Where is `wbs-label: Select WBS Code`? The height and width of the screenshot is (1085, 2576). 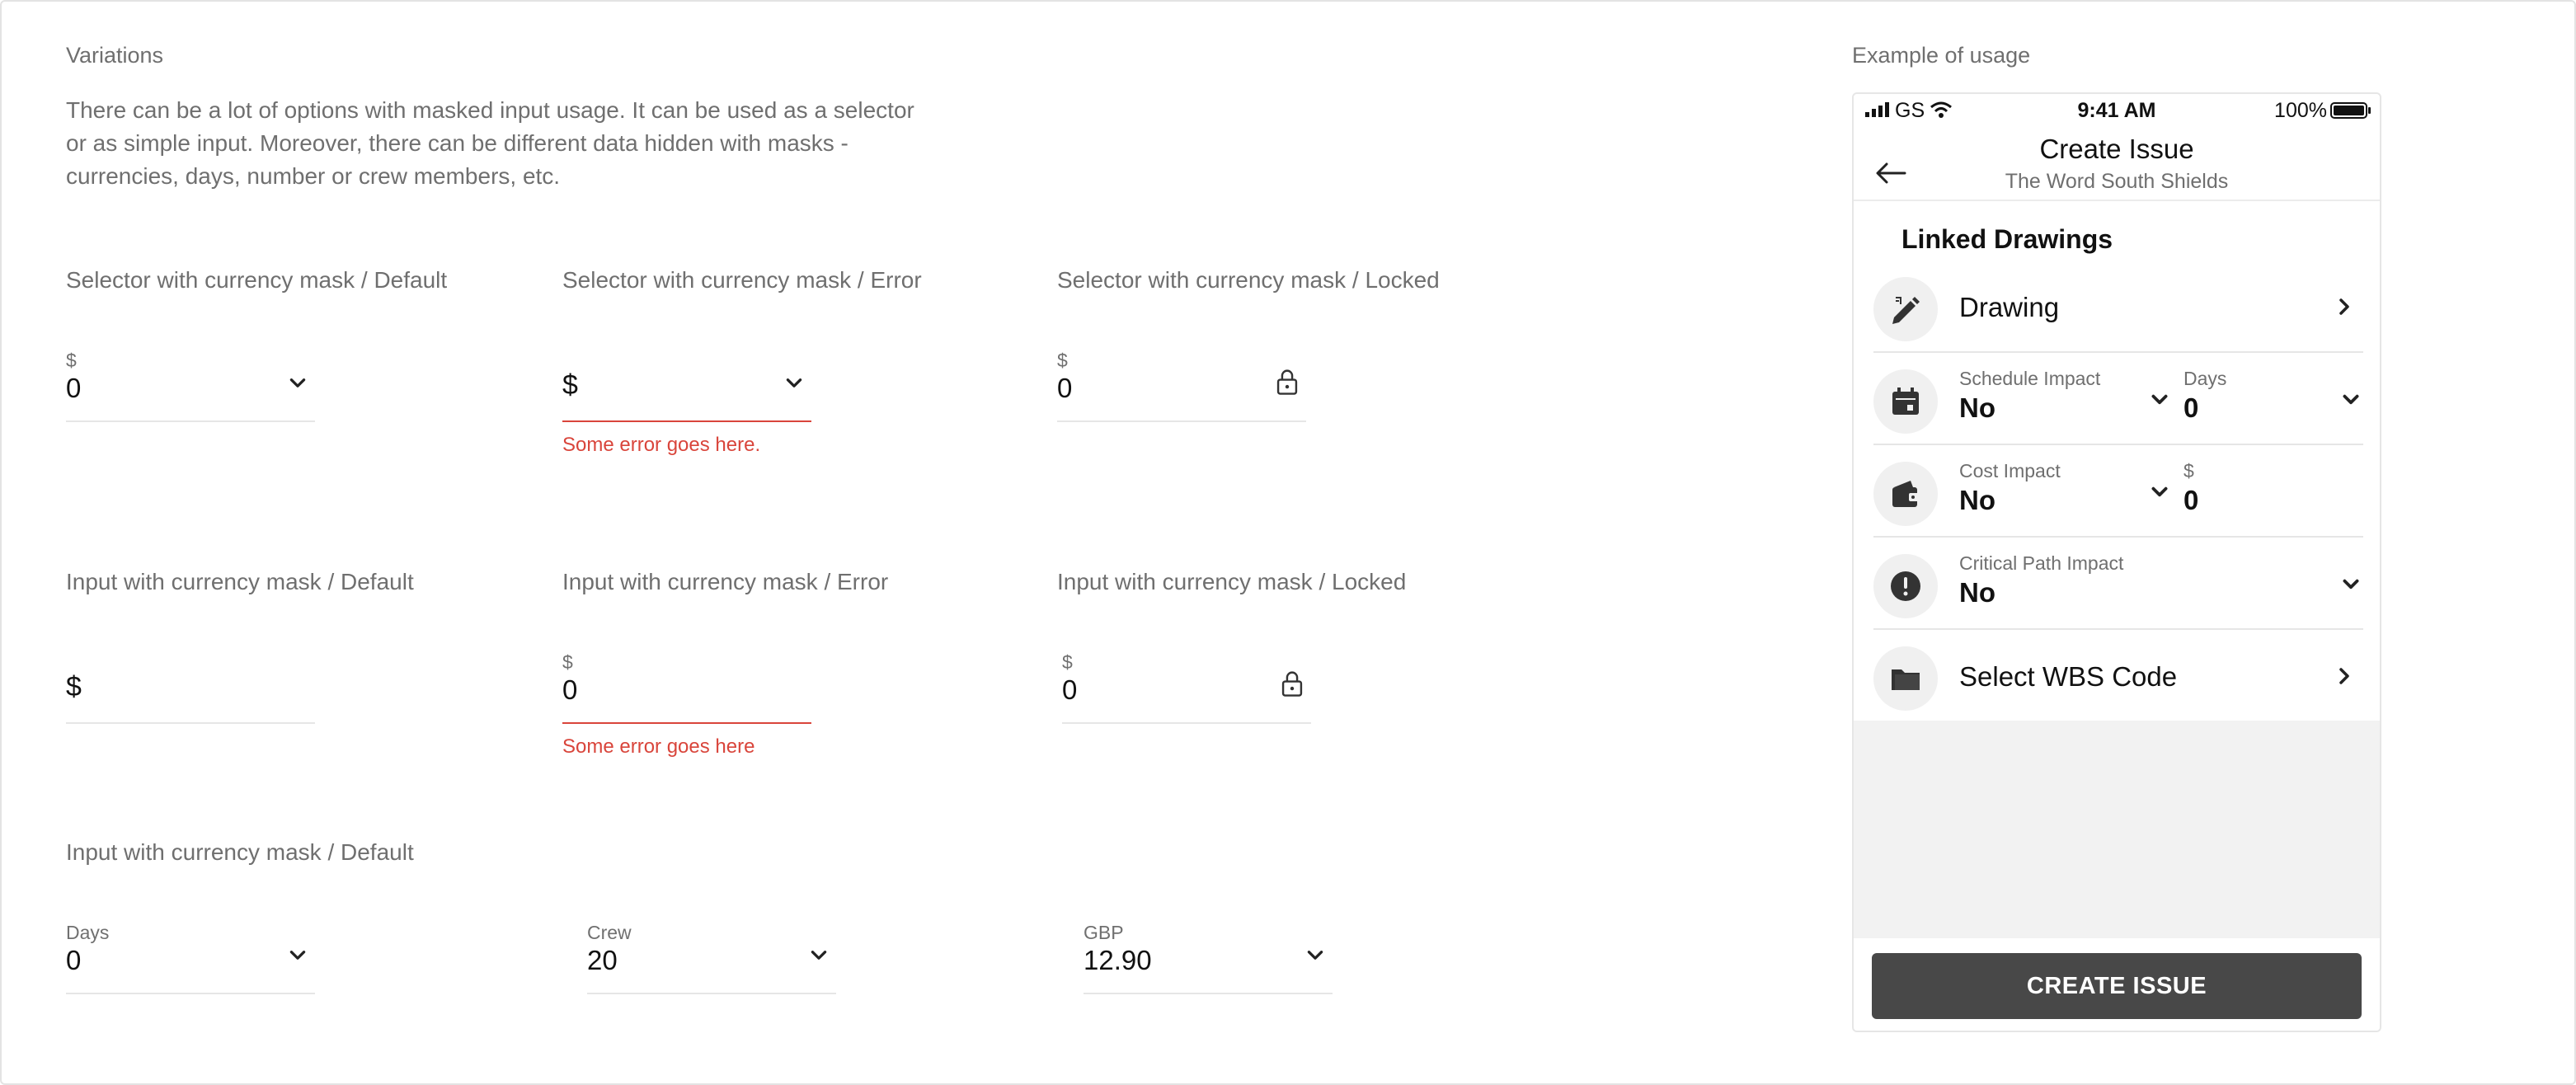
wbs-label: Select WBS Code is located at coordinates (2068, 676).